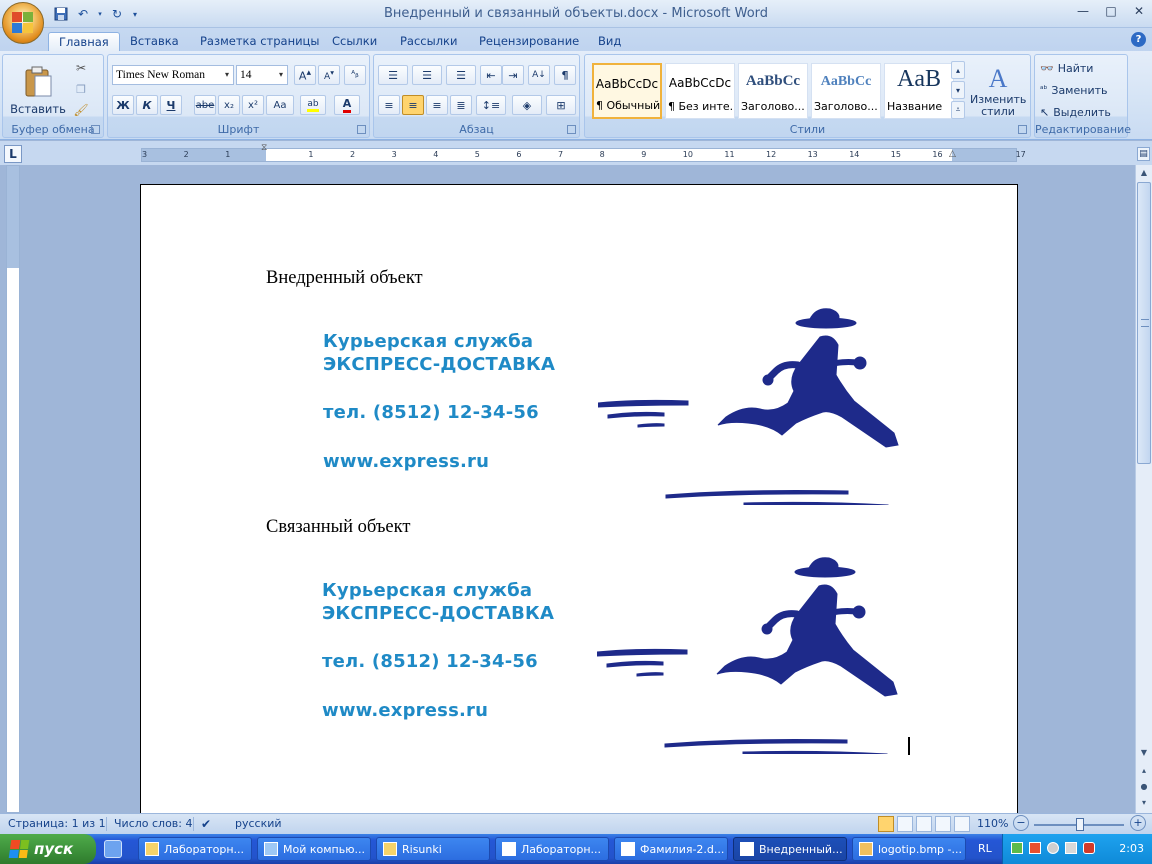 The image size is (1152, 864). I want to click on maximize-button: □, so click(1111, 12).